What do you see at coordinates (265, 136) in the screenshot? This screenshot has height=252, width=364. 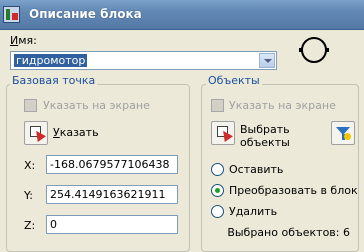 I see `select-objects-label: Выбрать объекты` at bounding box center [265, 136].